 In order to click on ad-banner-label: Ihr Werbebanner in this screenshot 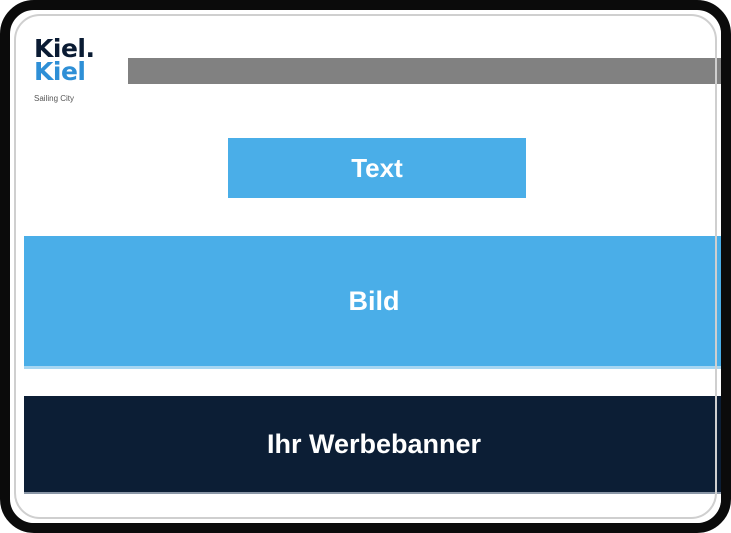, I will do `click(374, 443)`.